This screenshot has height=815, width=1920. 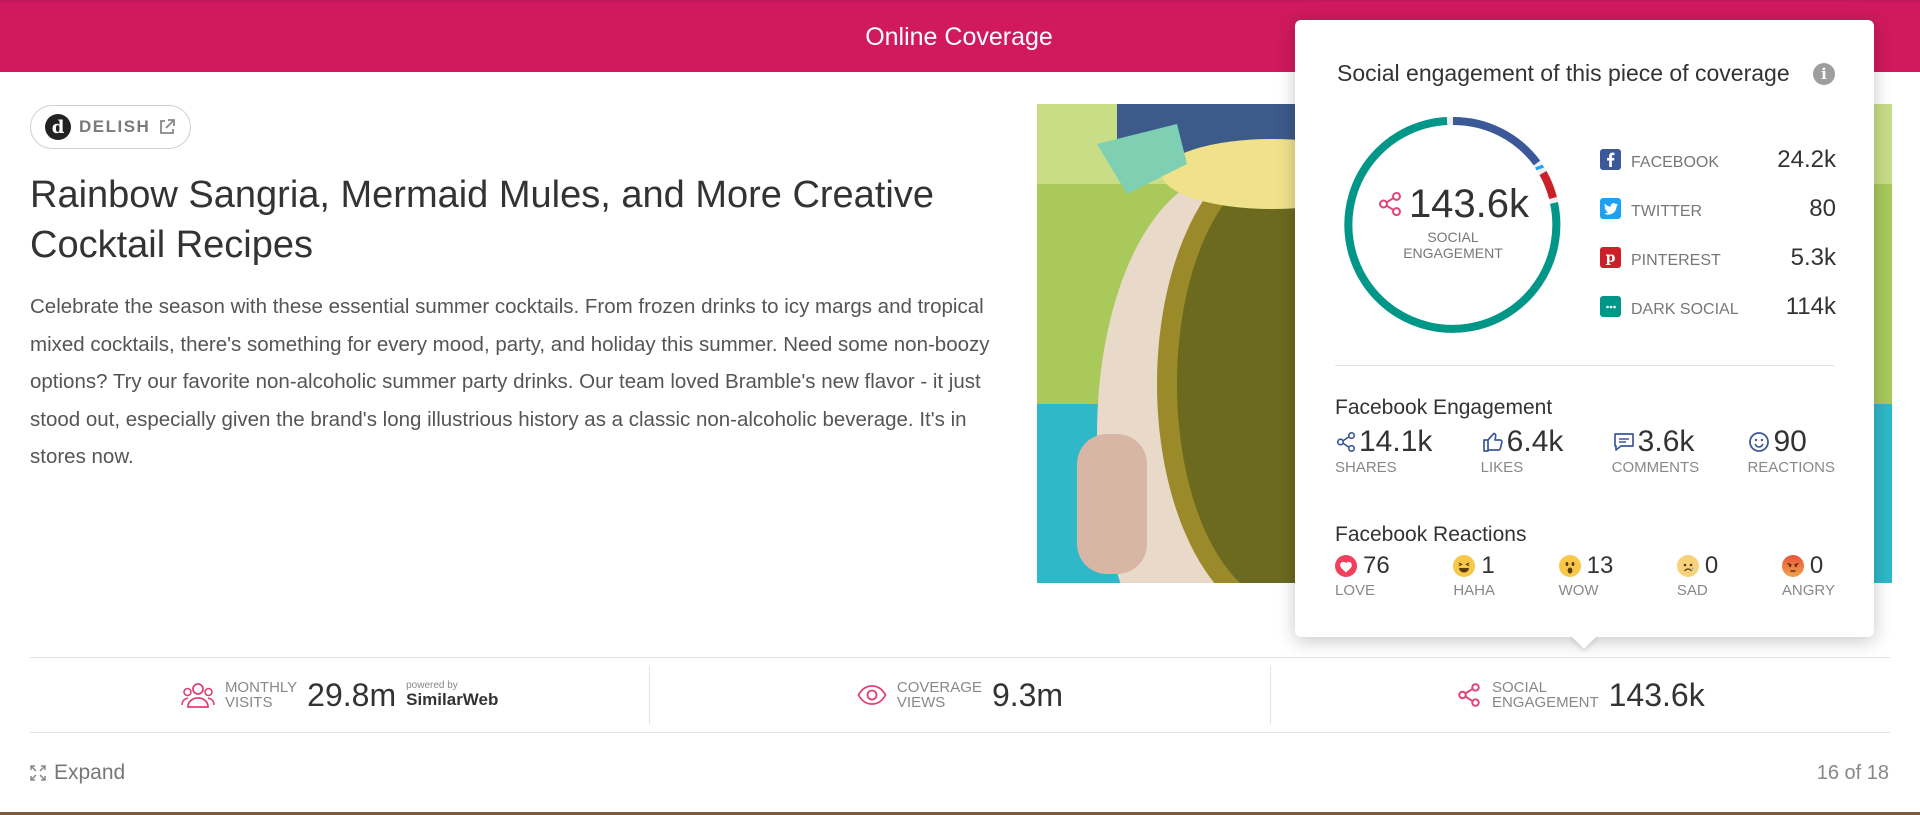 What do you see at coordinates (1578, 590) in the screenshot?
I see `reaction-label: WOW` at bounding box center [1578, 590].